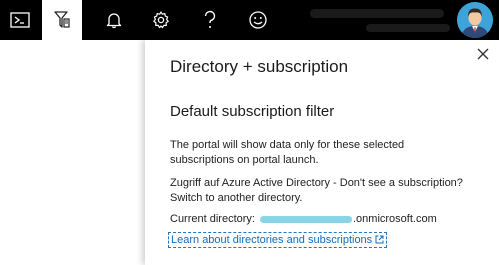  Describe the element at coordinates (379, 239) in the screenshot. I see `external-link-icon` at that location.